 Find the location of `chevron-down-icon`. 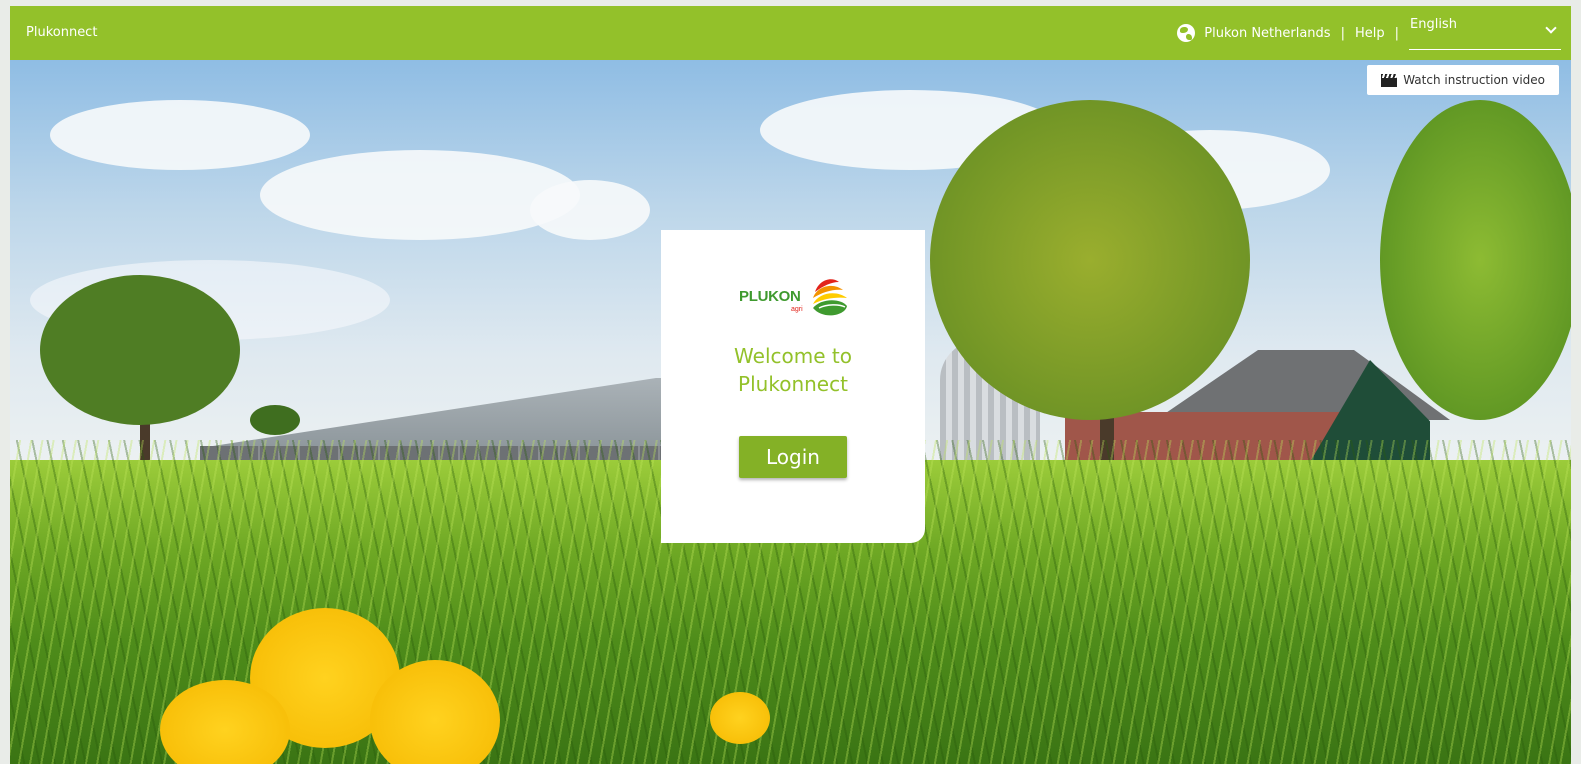

chevron-down-icon is located at coordinates (1551, 28).